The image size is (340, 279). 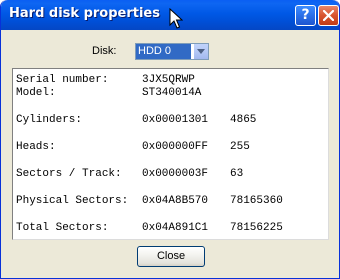 What do you see at coordinates (72, 201) in the screenshot?
I see `physical-sectors-label: Physical Sectors:` at bounding box center [72, 201].